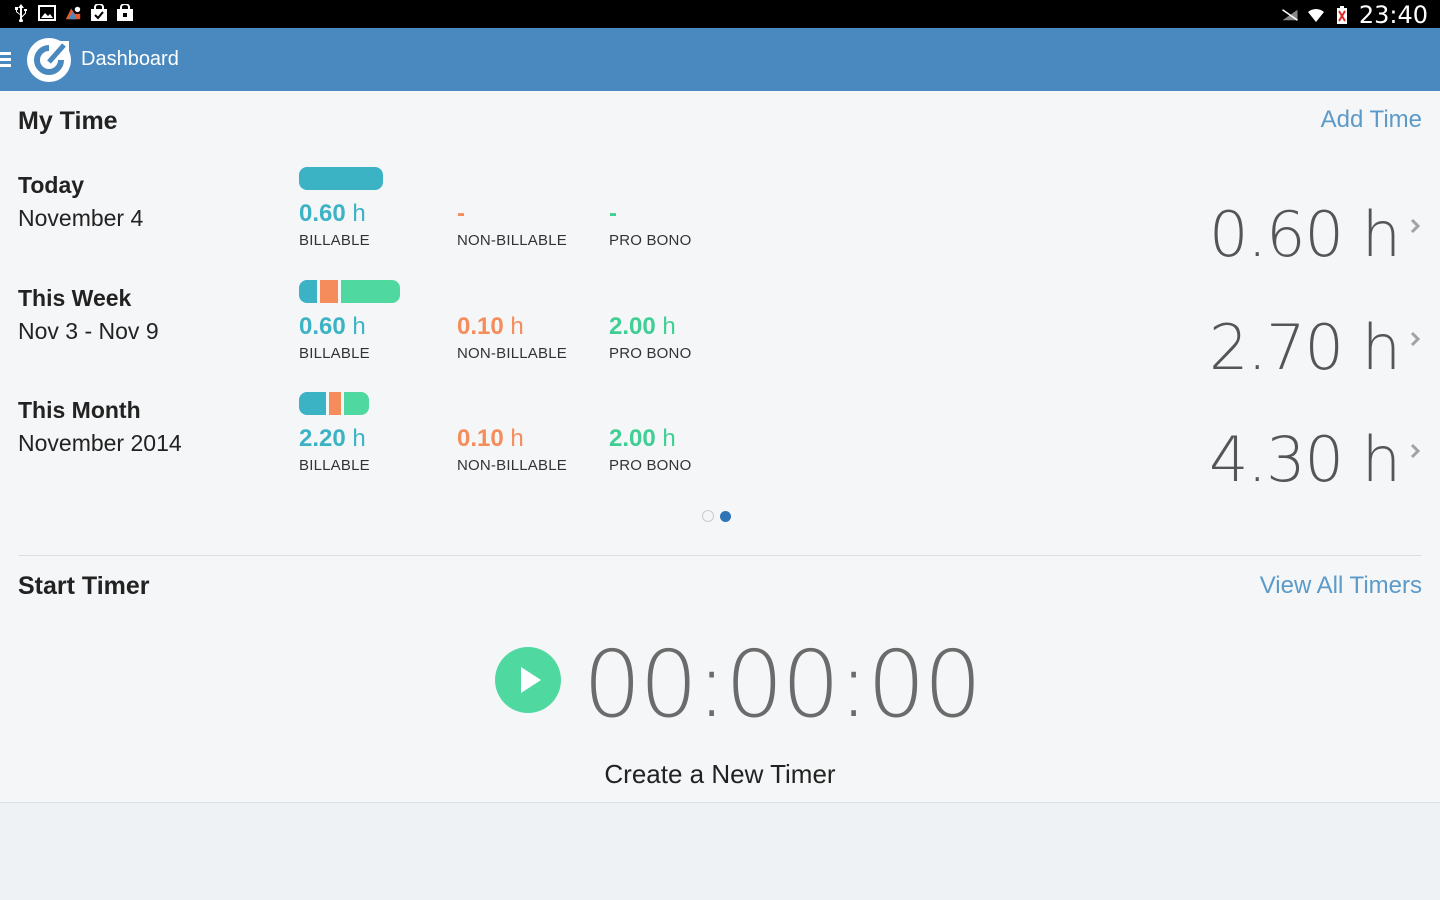  What do you see at coordinates (49, 60) in the screenshot?
I see `app-logo-icon` at bounding box center [49, 60].